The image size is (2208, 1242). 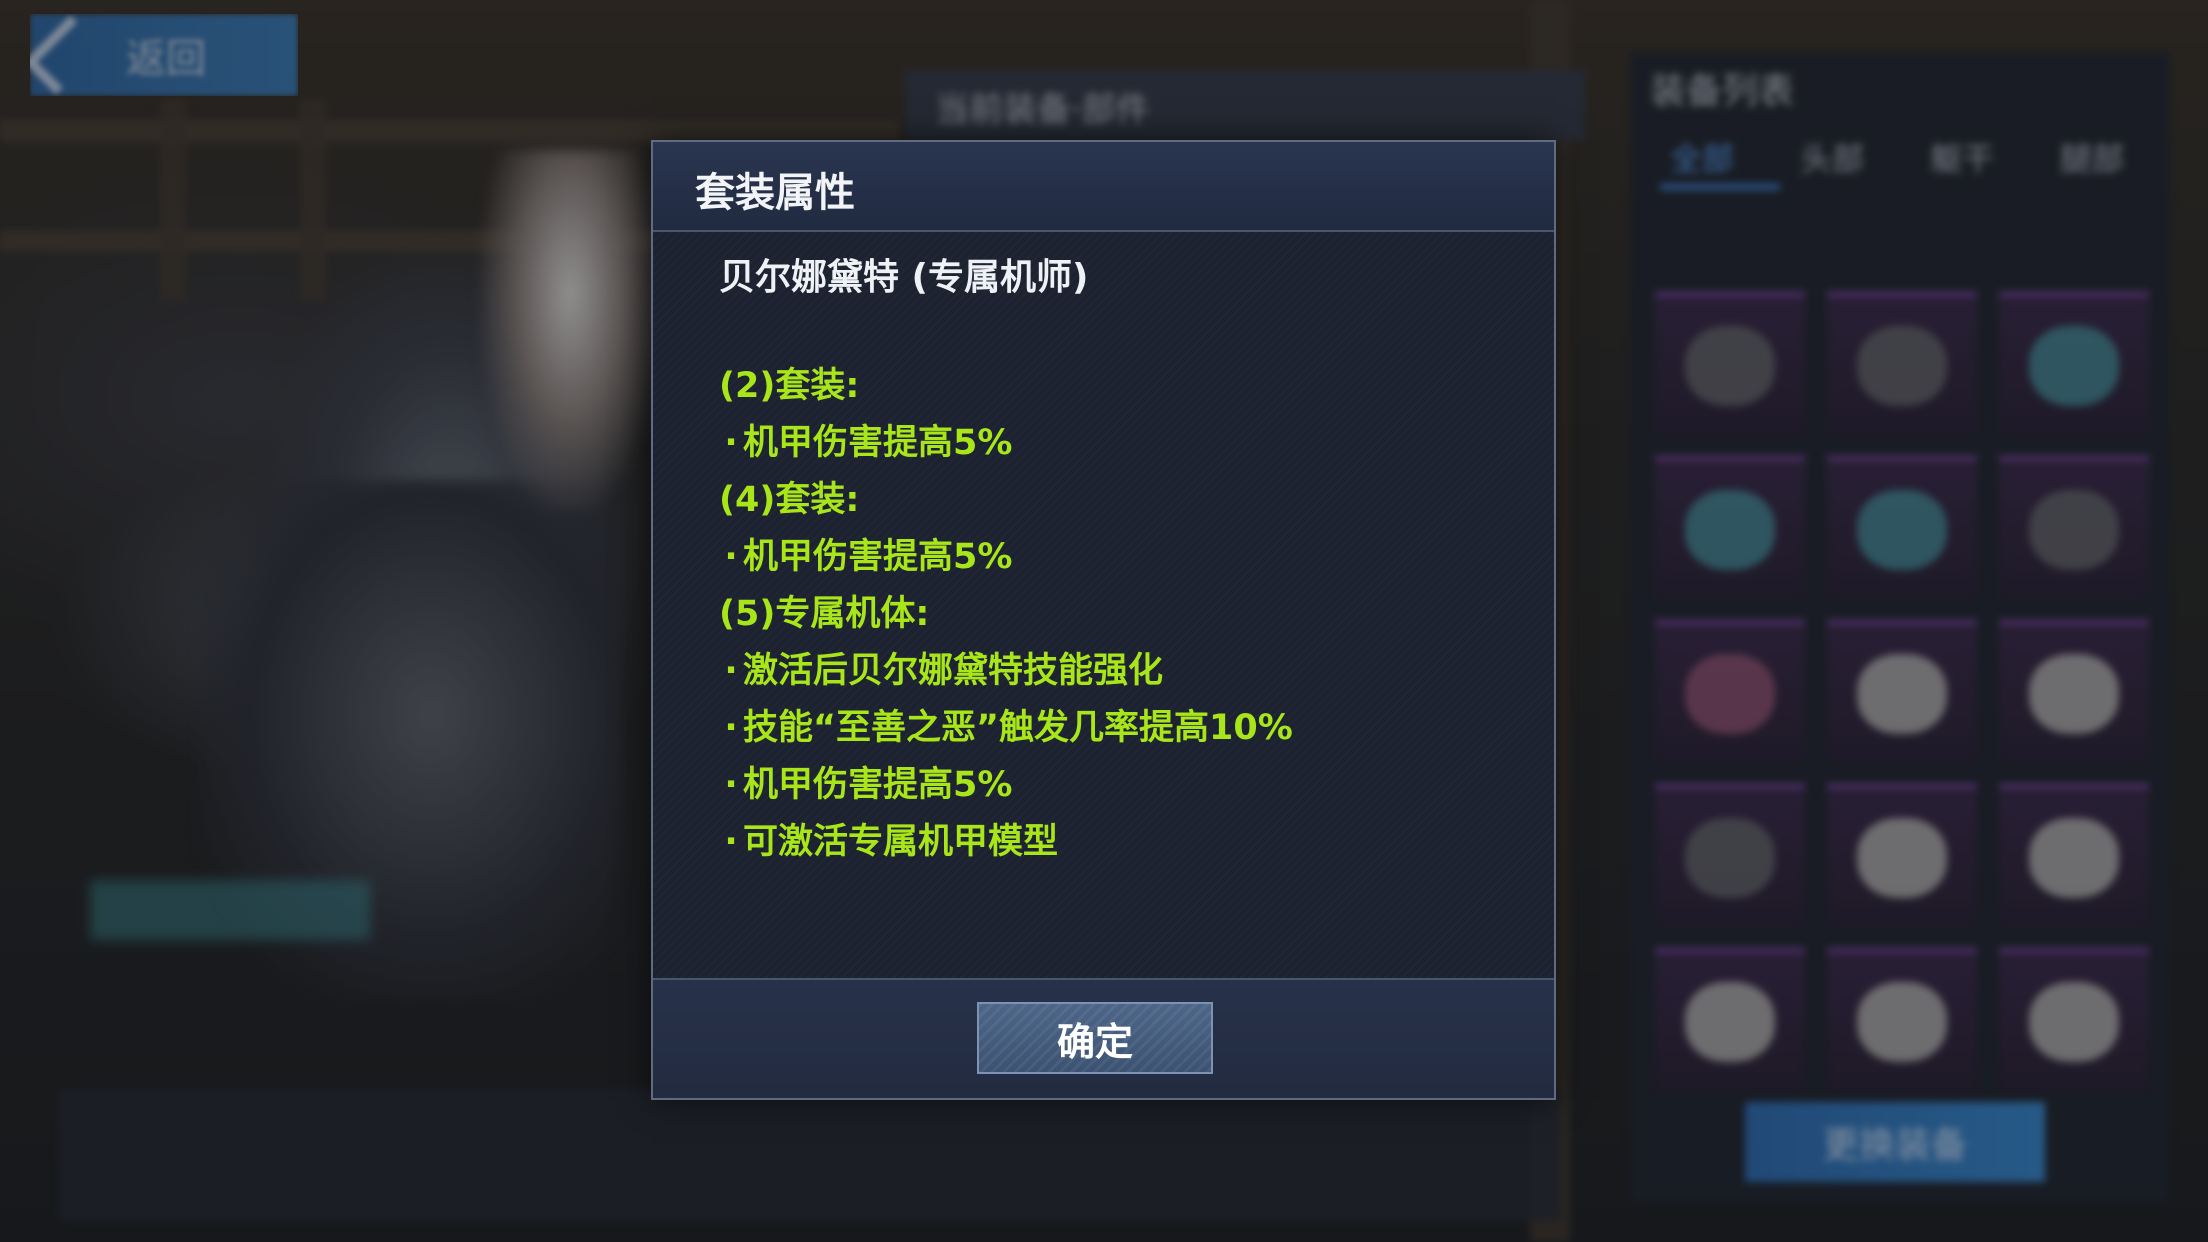 What do you see at coordinates (1018, 728) in the screenshot?
I see `effect-text: 技能“至善之恶”触发几率提高10%` at bounding box center [1018, 728].